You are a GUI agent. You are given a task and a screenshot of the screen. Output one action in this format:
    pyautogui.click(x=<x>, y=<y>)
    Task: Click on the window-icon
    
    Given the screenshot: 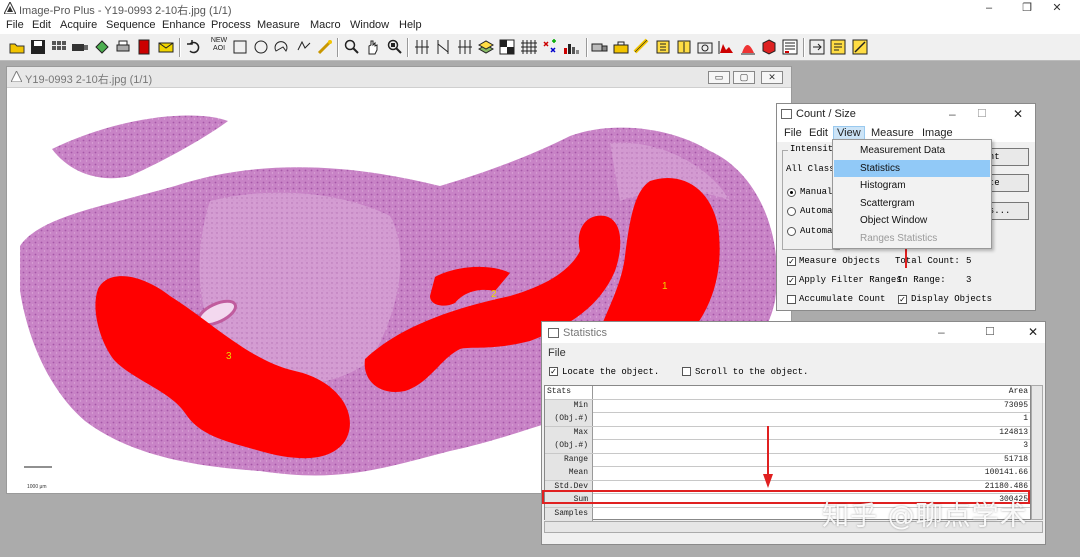 What is the action you would take?
    pyautogui.click(x=553, y=333)
    